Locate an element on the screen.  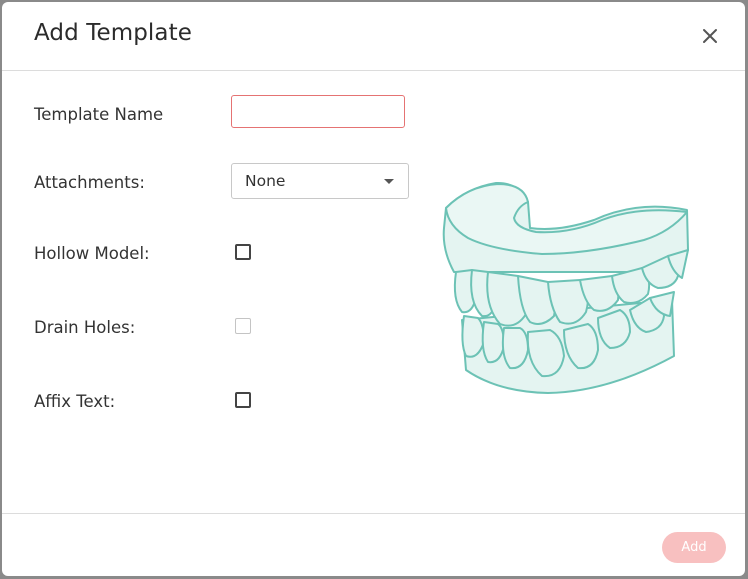
attachments-selected-value: None is located at coordinates (265, 181).